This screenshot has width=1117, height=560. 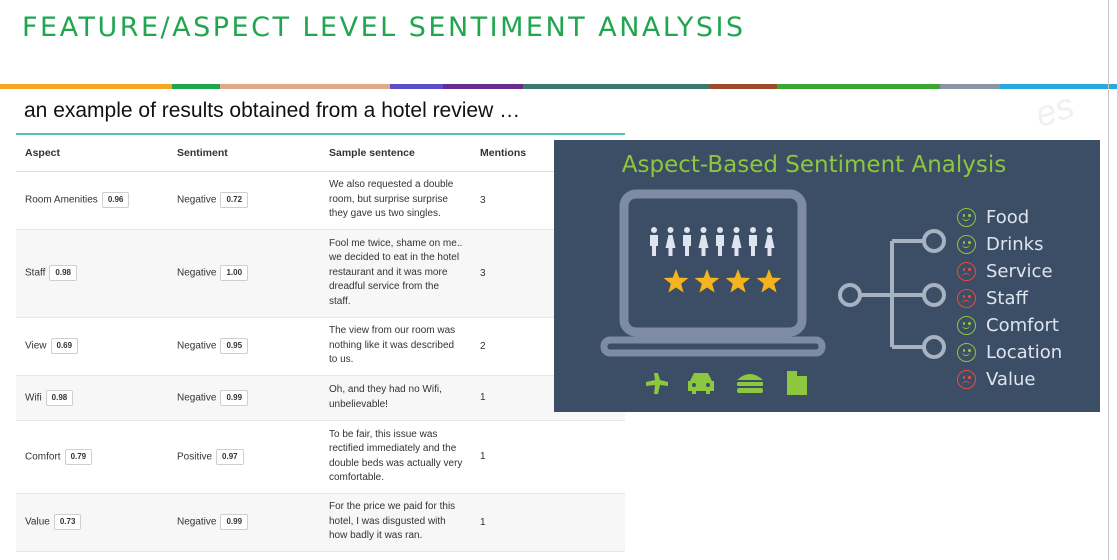 I want to click on color-band, so click(x=558, y=86).